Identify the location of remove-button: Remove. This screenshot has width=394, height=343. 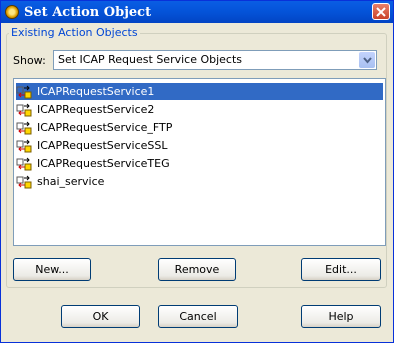
(197, 269).